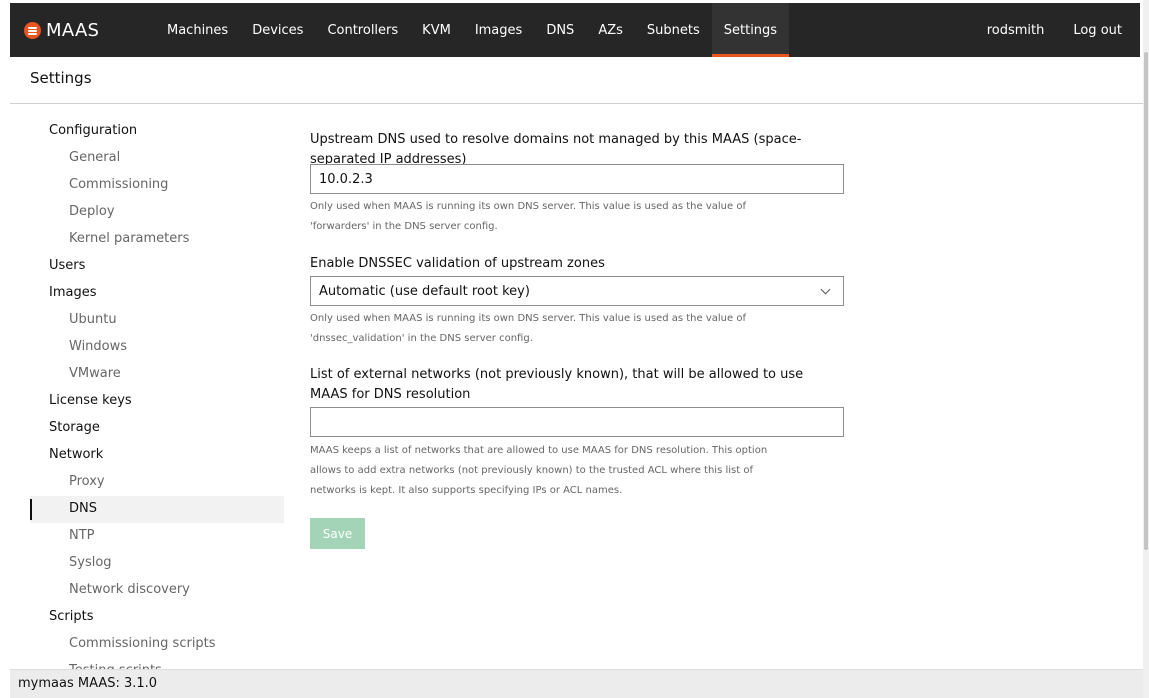 The height and width of the screenshot is (698, 1149). Describe the element at coordinates (577, 422) in the screenshot. I see `external-networks-input` at that location.